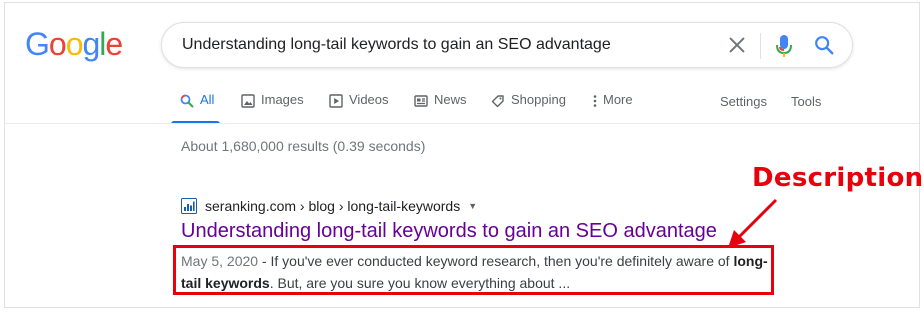 The image size is (924, 312). Describe the element at coordinates (189, 206) in the screenshot. I see `bar-chart-favicon-icon` at that location.